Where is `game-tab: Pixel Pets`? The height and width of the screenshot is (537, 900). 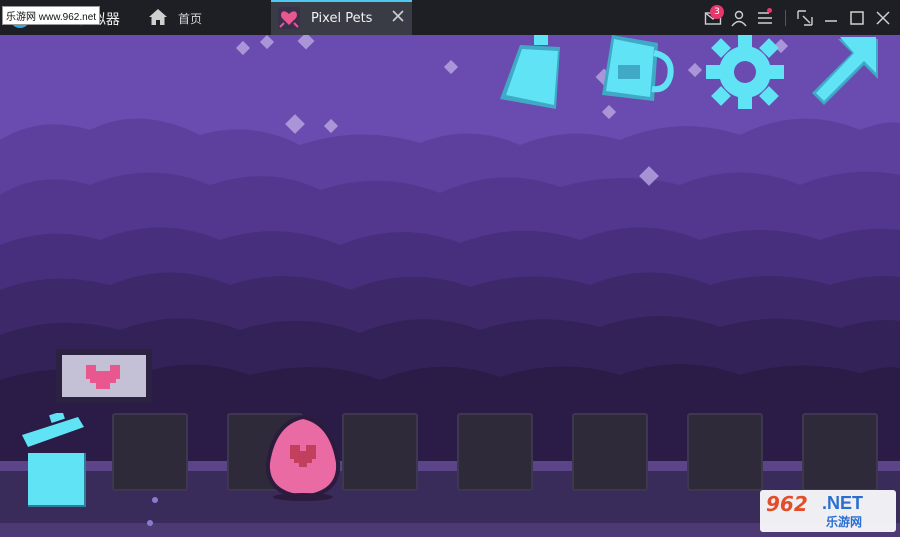 game-tab: Pixel Pets is located at coordinates (341, 17).